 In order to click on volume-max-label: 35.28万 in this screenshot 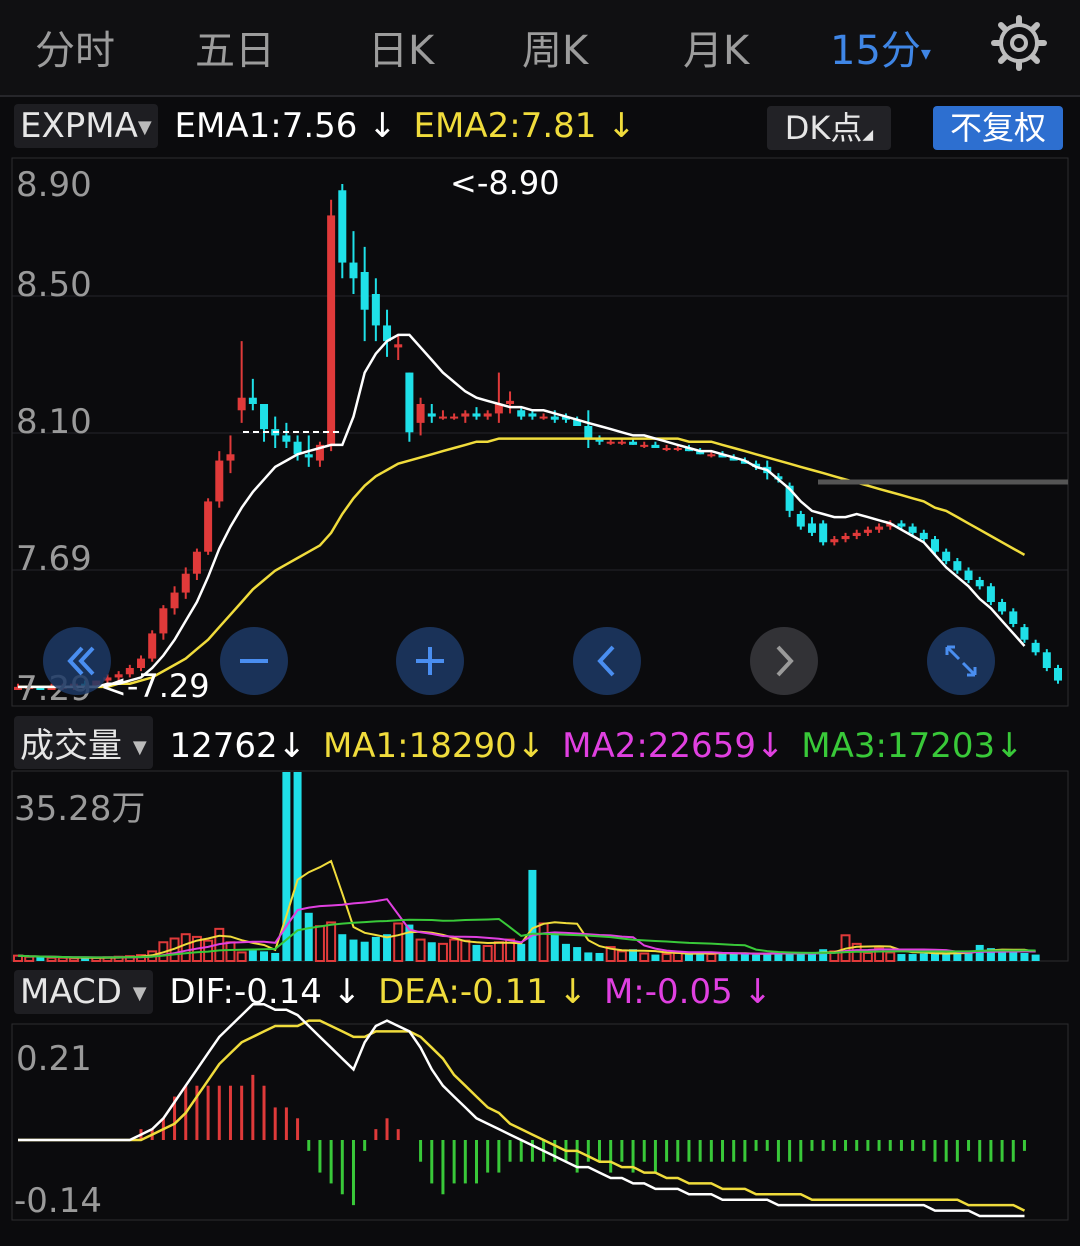, I will do `click(79, 809)`.